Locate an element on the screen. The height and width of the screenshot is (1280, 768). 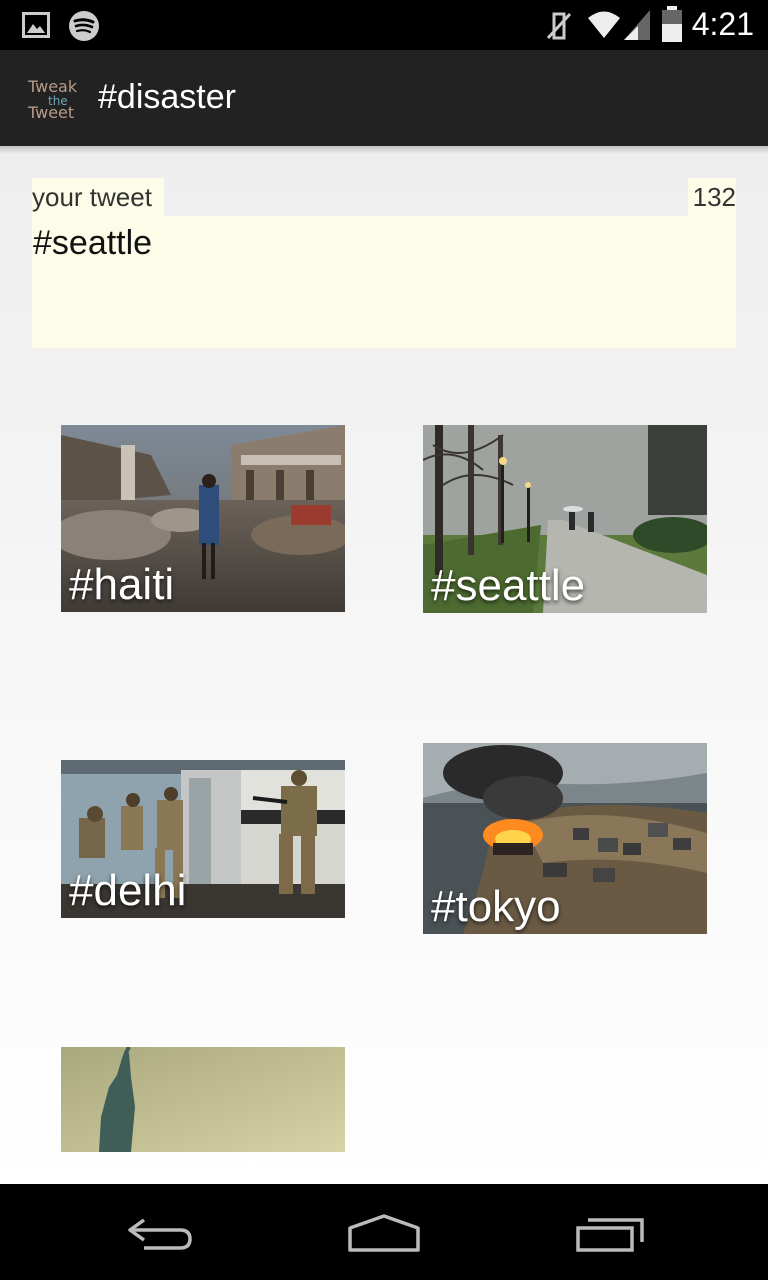
battery-icon is located at coordinates (672, 24).